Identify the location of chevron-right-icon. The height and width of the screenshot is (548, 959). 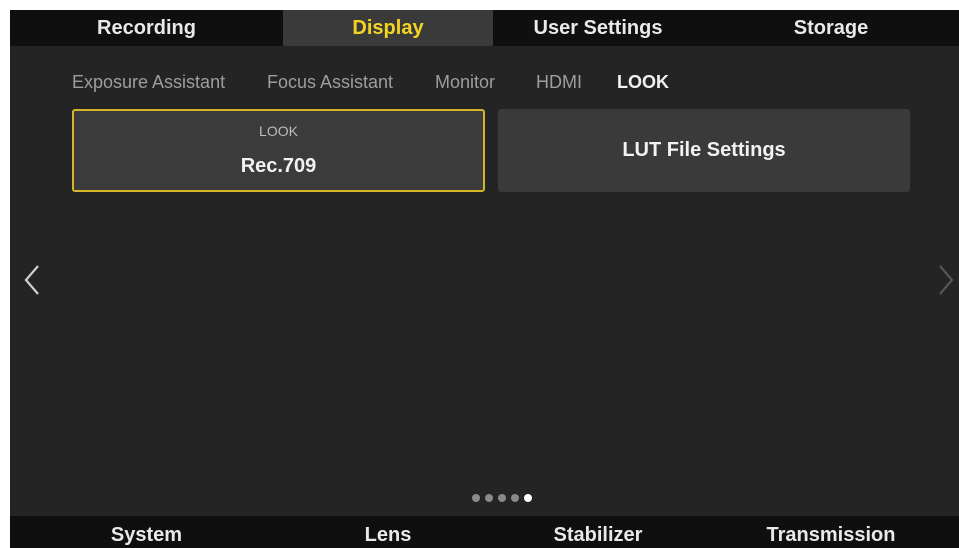
(944, 280).